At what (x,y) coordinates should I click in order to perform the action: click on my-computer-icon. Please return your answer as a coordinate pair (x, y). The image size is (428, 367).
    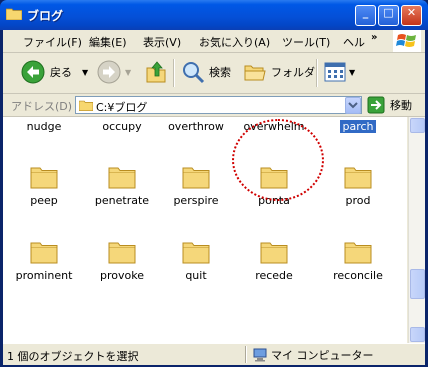
    Looking at the image, I should click on (260, 355).